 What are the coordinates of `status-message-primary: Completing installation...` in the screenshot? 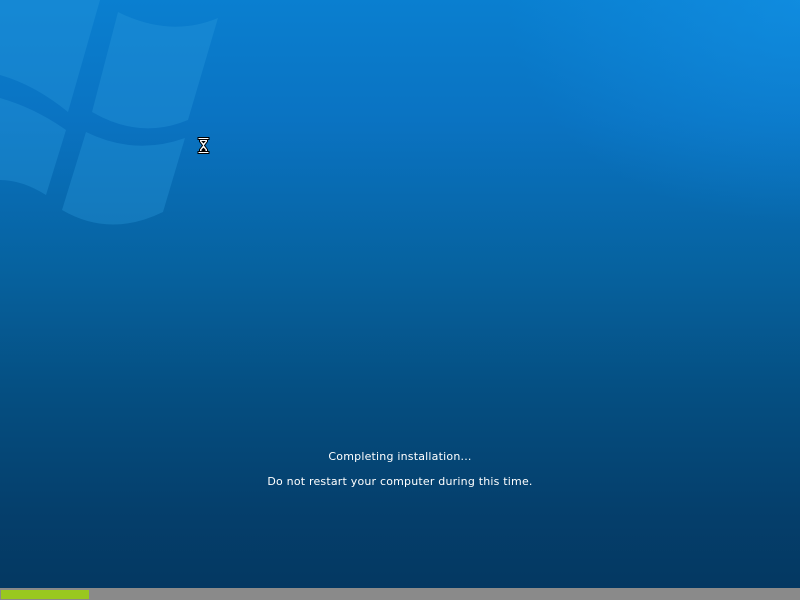 It's located at (400, 456).